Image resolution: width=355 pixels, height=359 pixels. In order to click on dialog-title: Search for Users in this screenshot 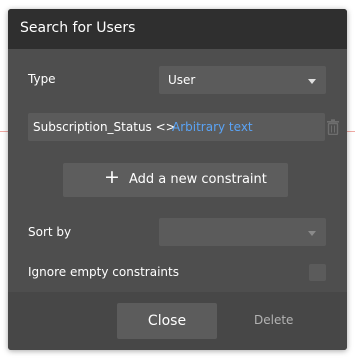, I will do `click(78, 28)`.